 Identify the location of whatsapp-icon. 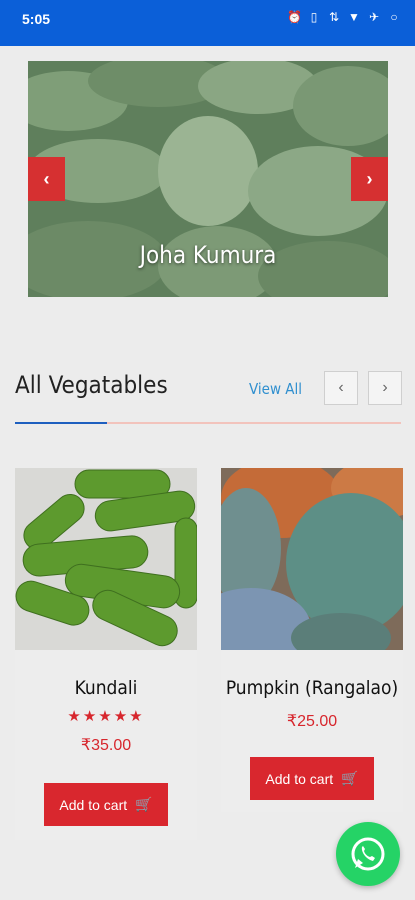
(368, 854).